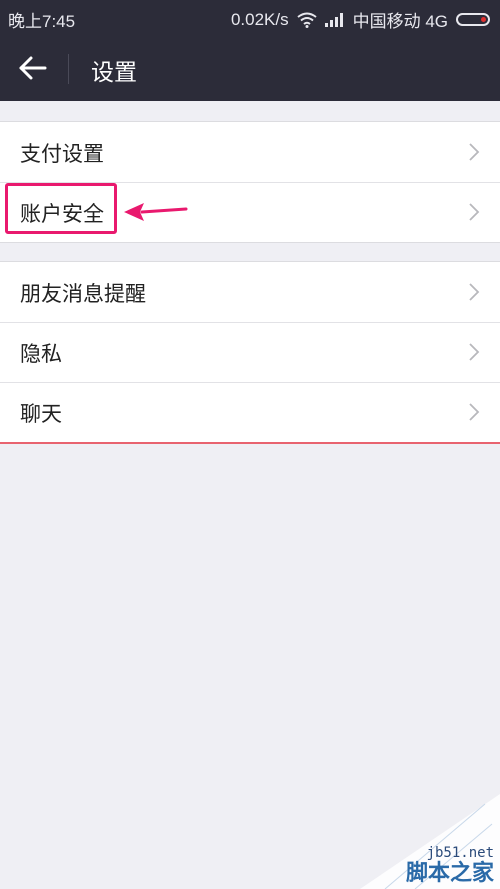  I want to click on wifi-icon, so click(306, 20).